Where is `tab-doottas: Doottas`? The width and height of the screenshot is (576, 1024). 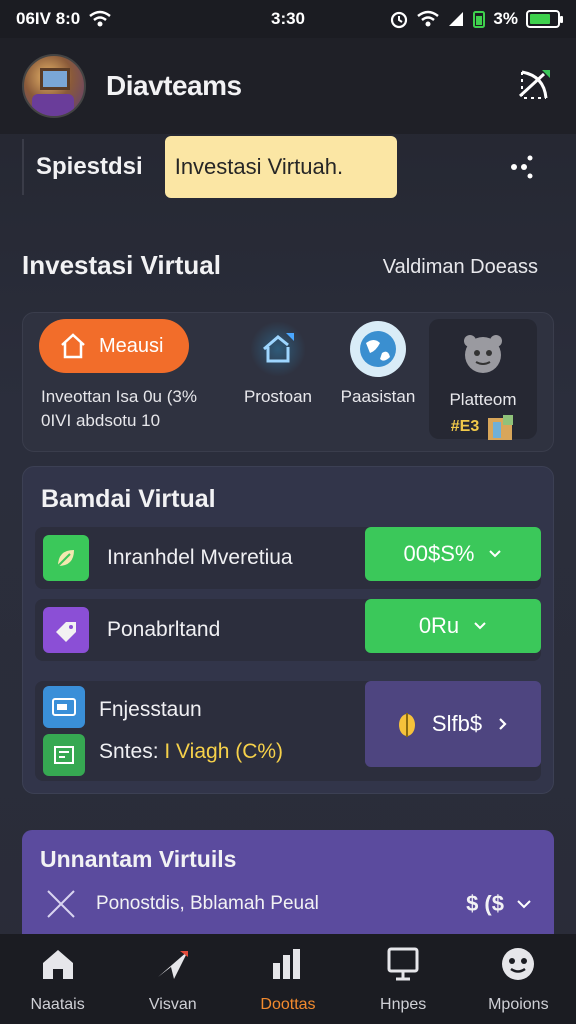
tab-doottas: Doottas is located at coordinates (288, 979).